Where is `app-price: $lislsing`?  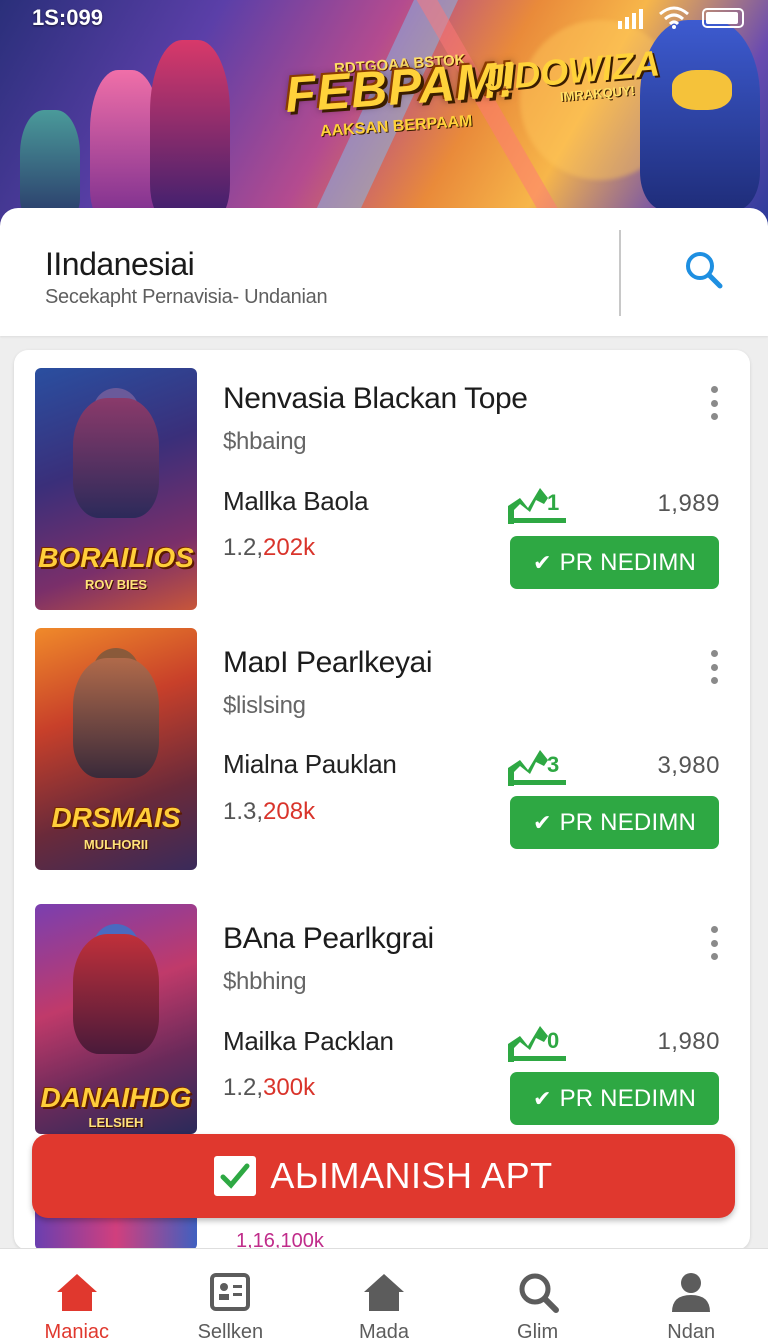 app-price: $lislsing is located at coordinates (264, 705).